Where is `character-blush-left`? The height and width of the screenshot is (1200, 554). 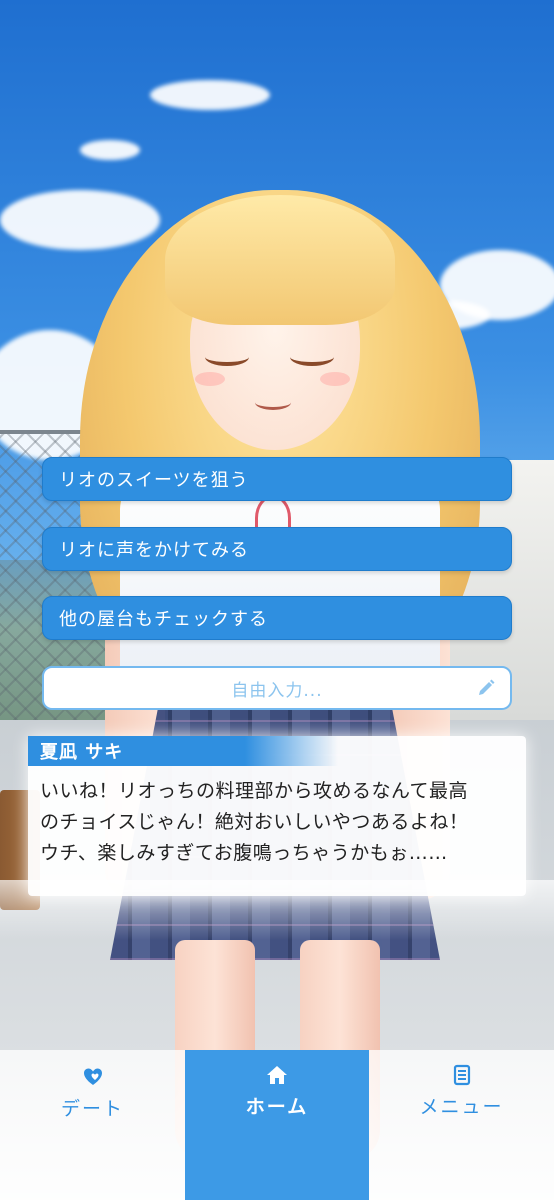
character-blush-left is located at coordinates (210, 379).